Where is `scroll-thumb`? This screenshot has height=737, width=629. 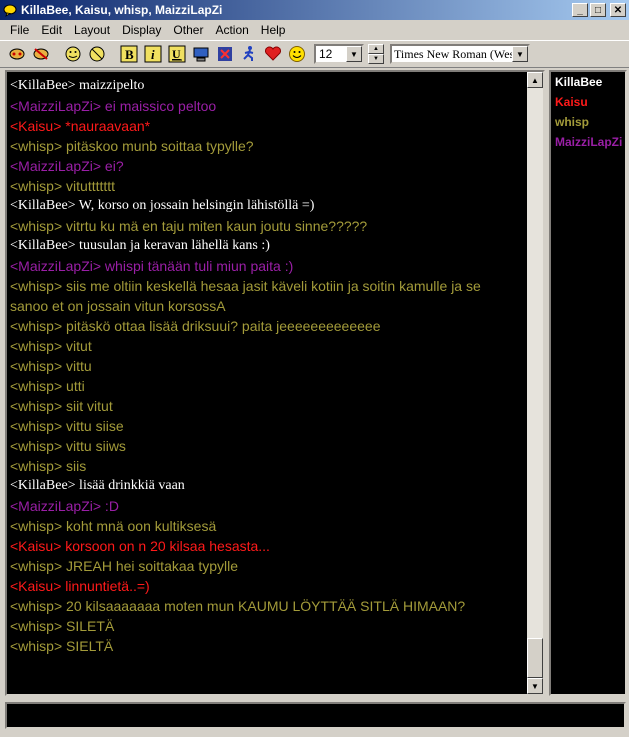
scroll-thumb is located at coordinates (535, 658).